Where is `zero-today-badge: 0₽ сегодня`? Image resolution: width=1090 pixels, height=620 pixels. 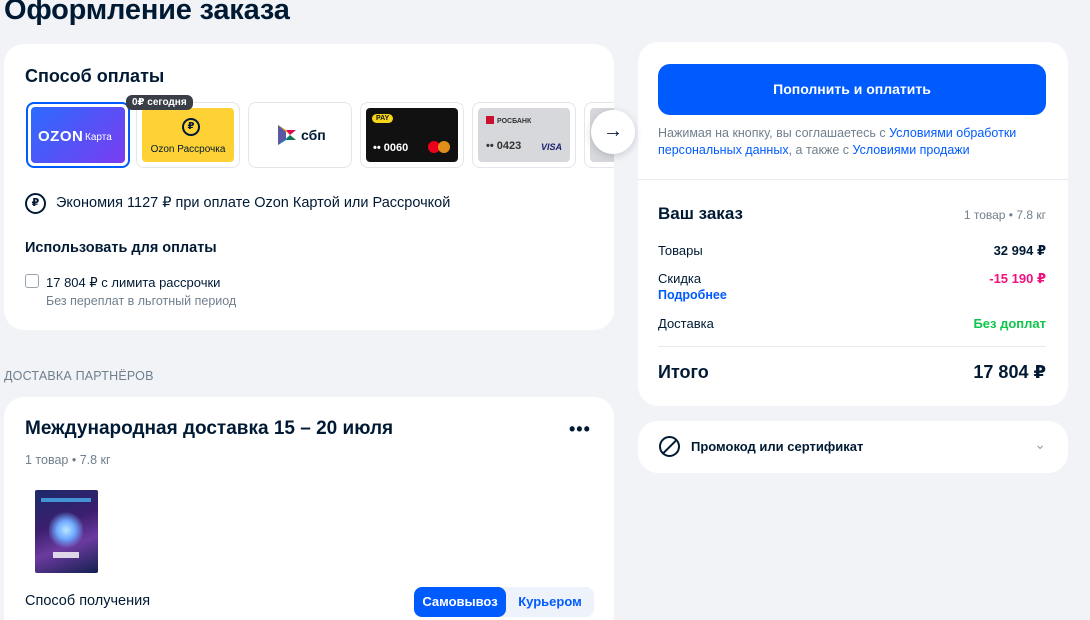 zero-today-badge: 0₽ сегодня is located at coordinates (159, 102).